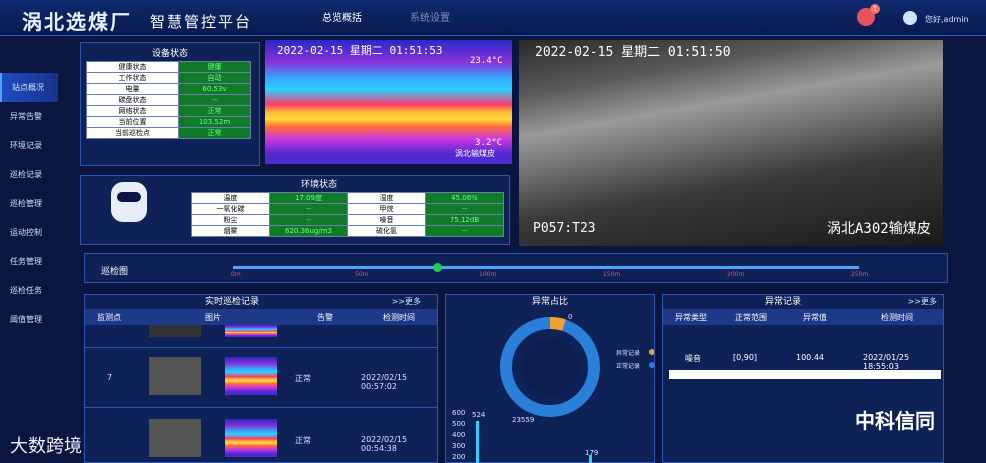 The height and width of the screenshot is (463, 986). What do you see at coordinates (745, 357) in the screenshot?
I see `abn-range: [0,90]` at bounding box center [745, 357].